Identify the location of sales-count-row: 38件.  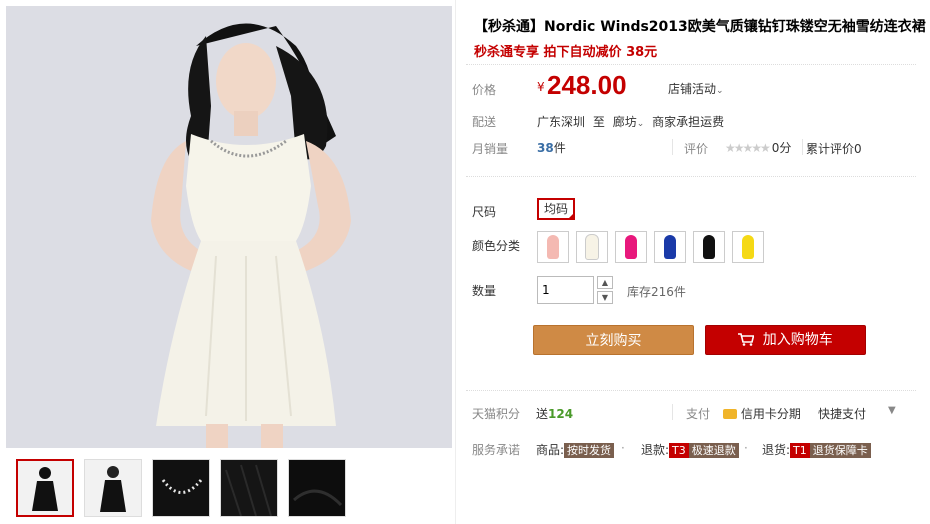
(551, 147).